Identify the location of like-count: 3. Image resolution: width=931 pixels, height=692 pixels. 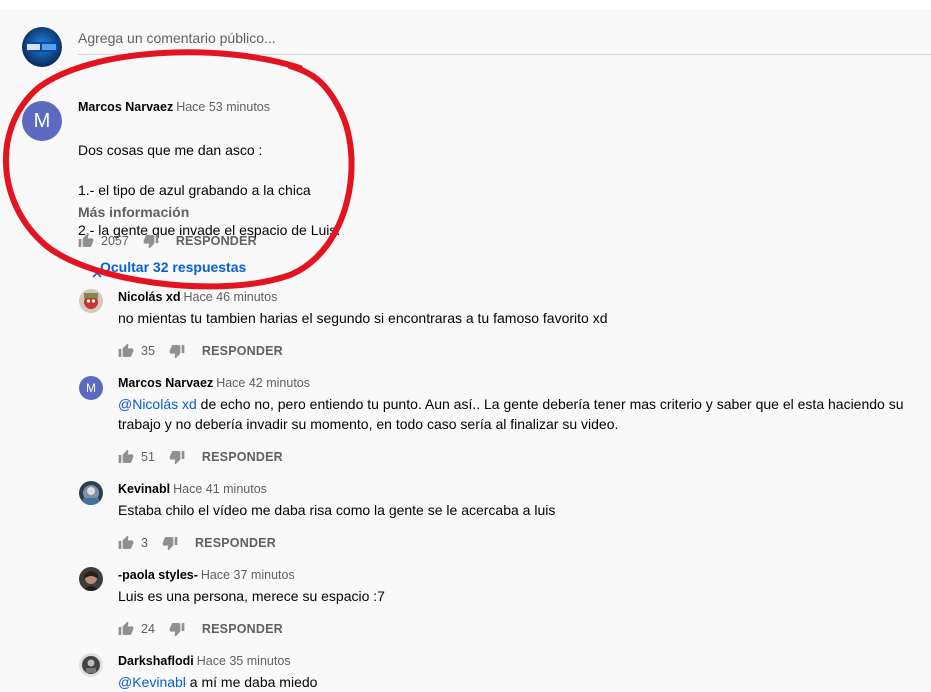
(144, 543).